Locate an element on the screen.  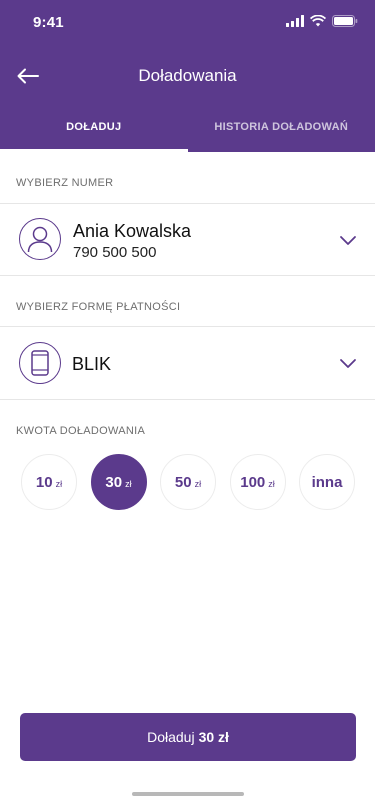
amount-value: 50 is located at coordinates (183, 482).